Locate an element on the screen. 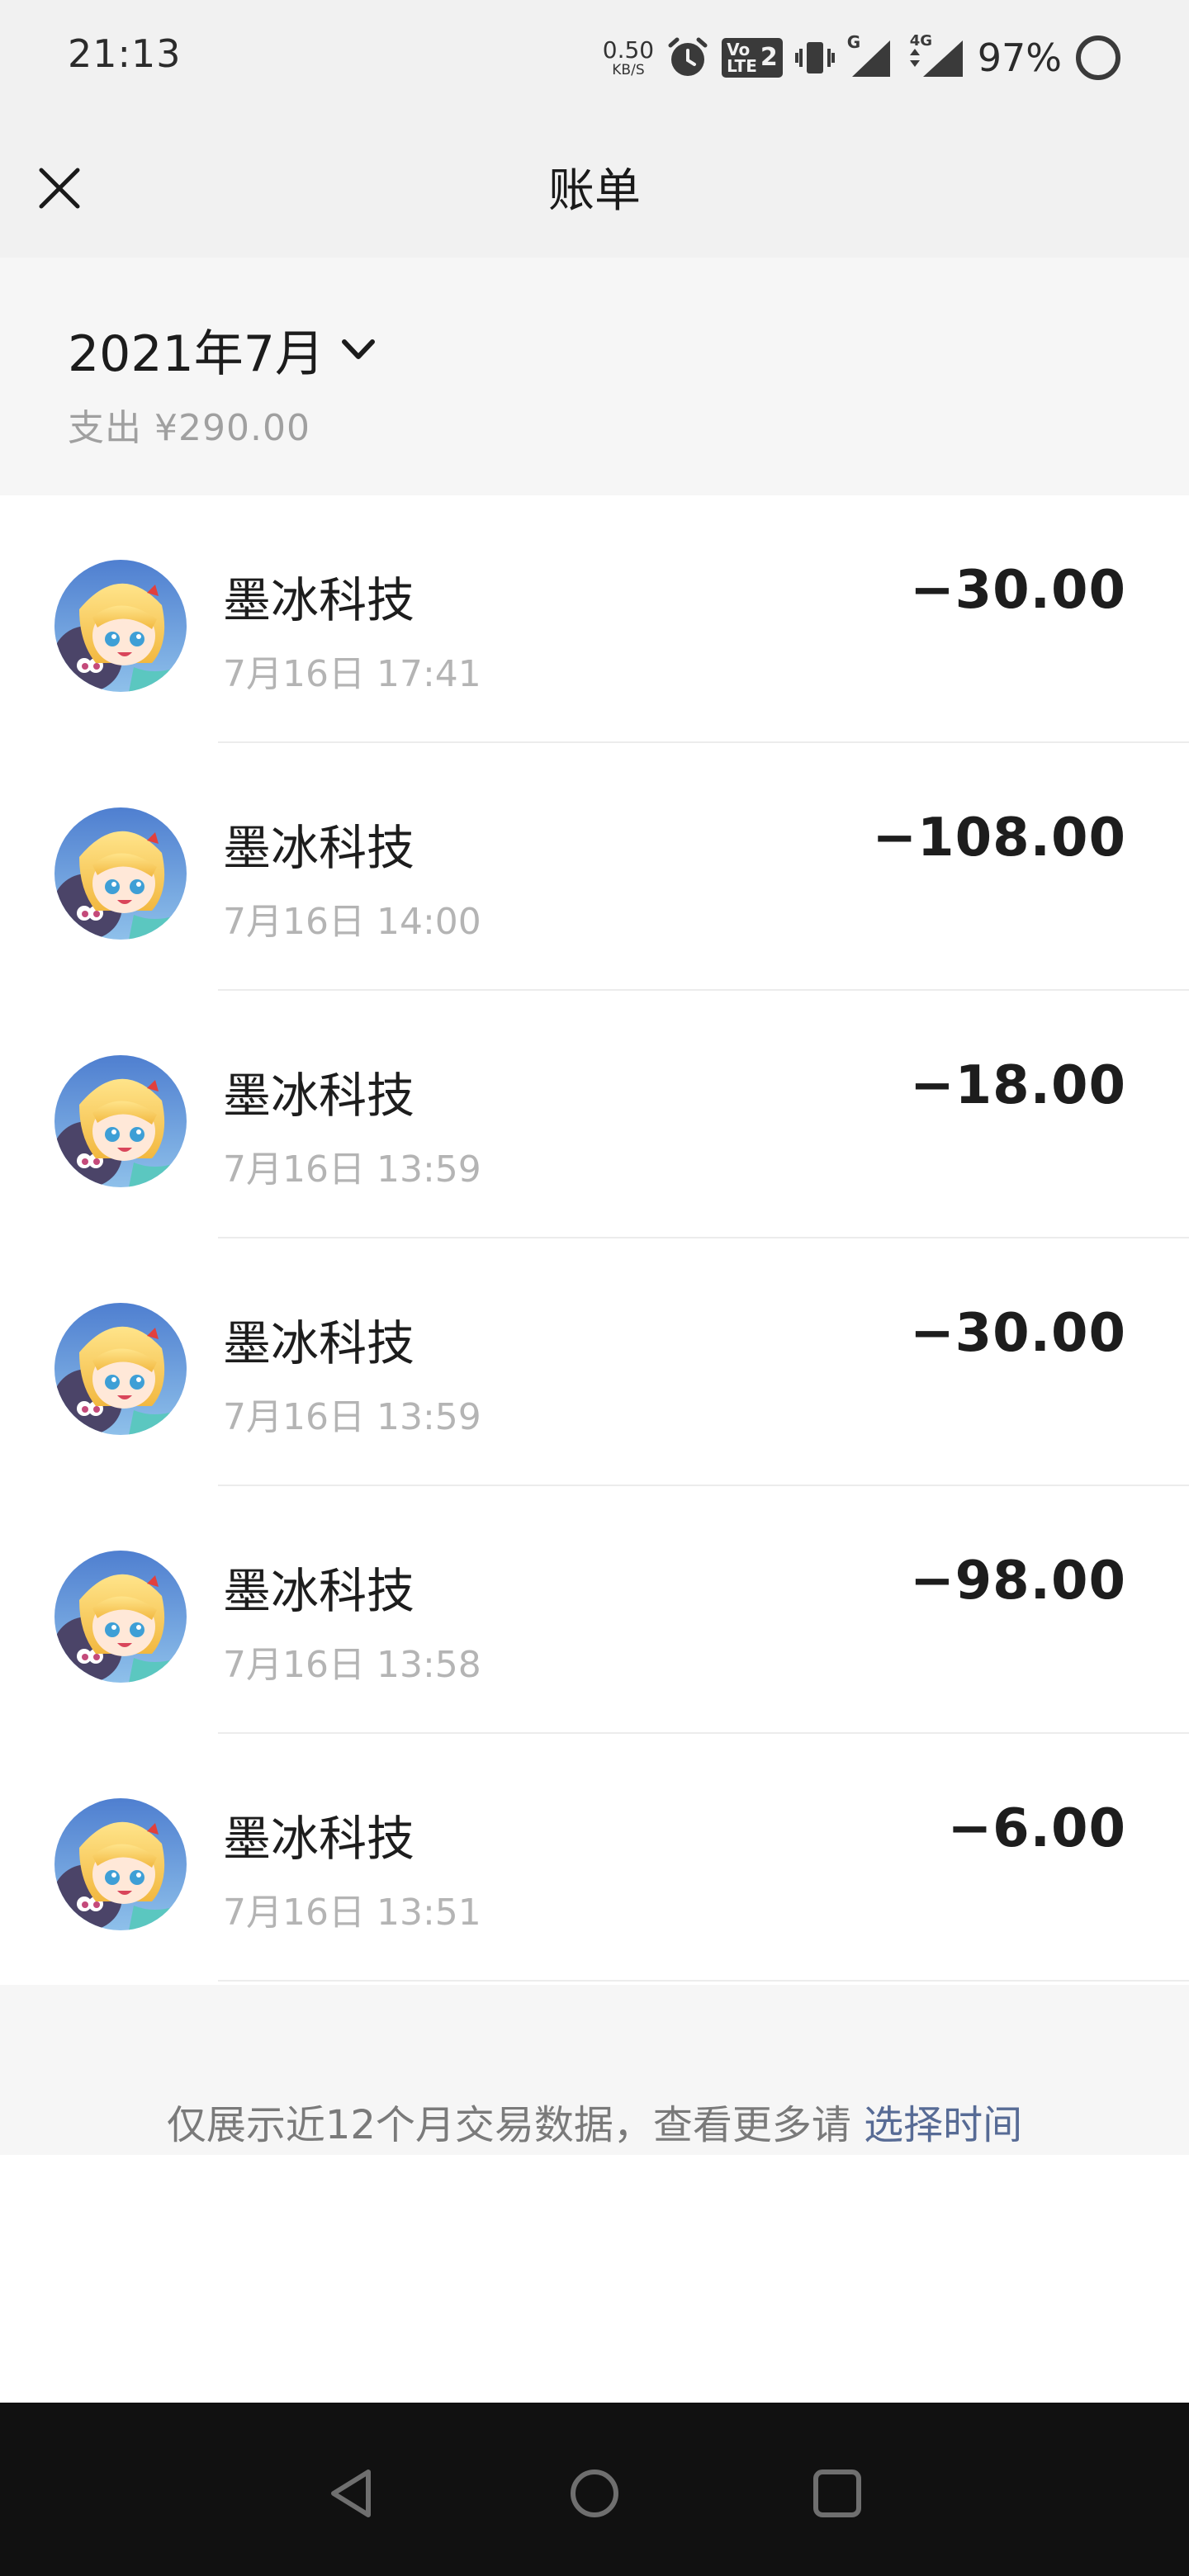 The image size is (1189, 2576). volte-icon: Vo LTE 2 is located at coordinates (752, 58).